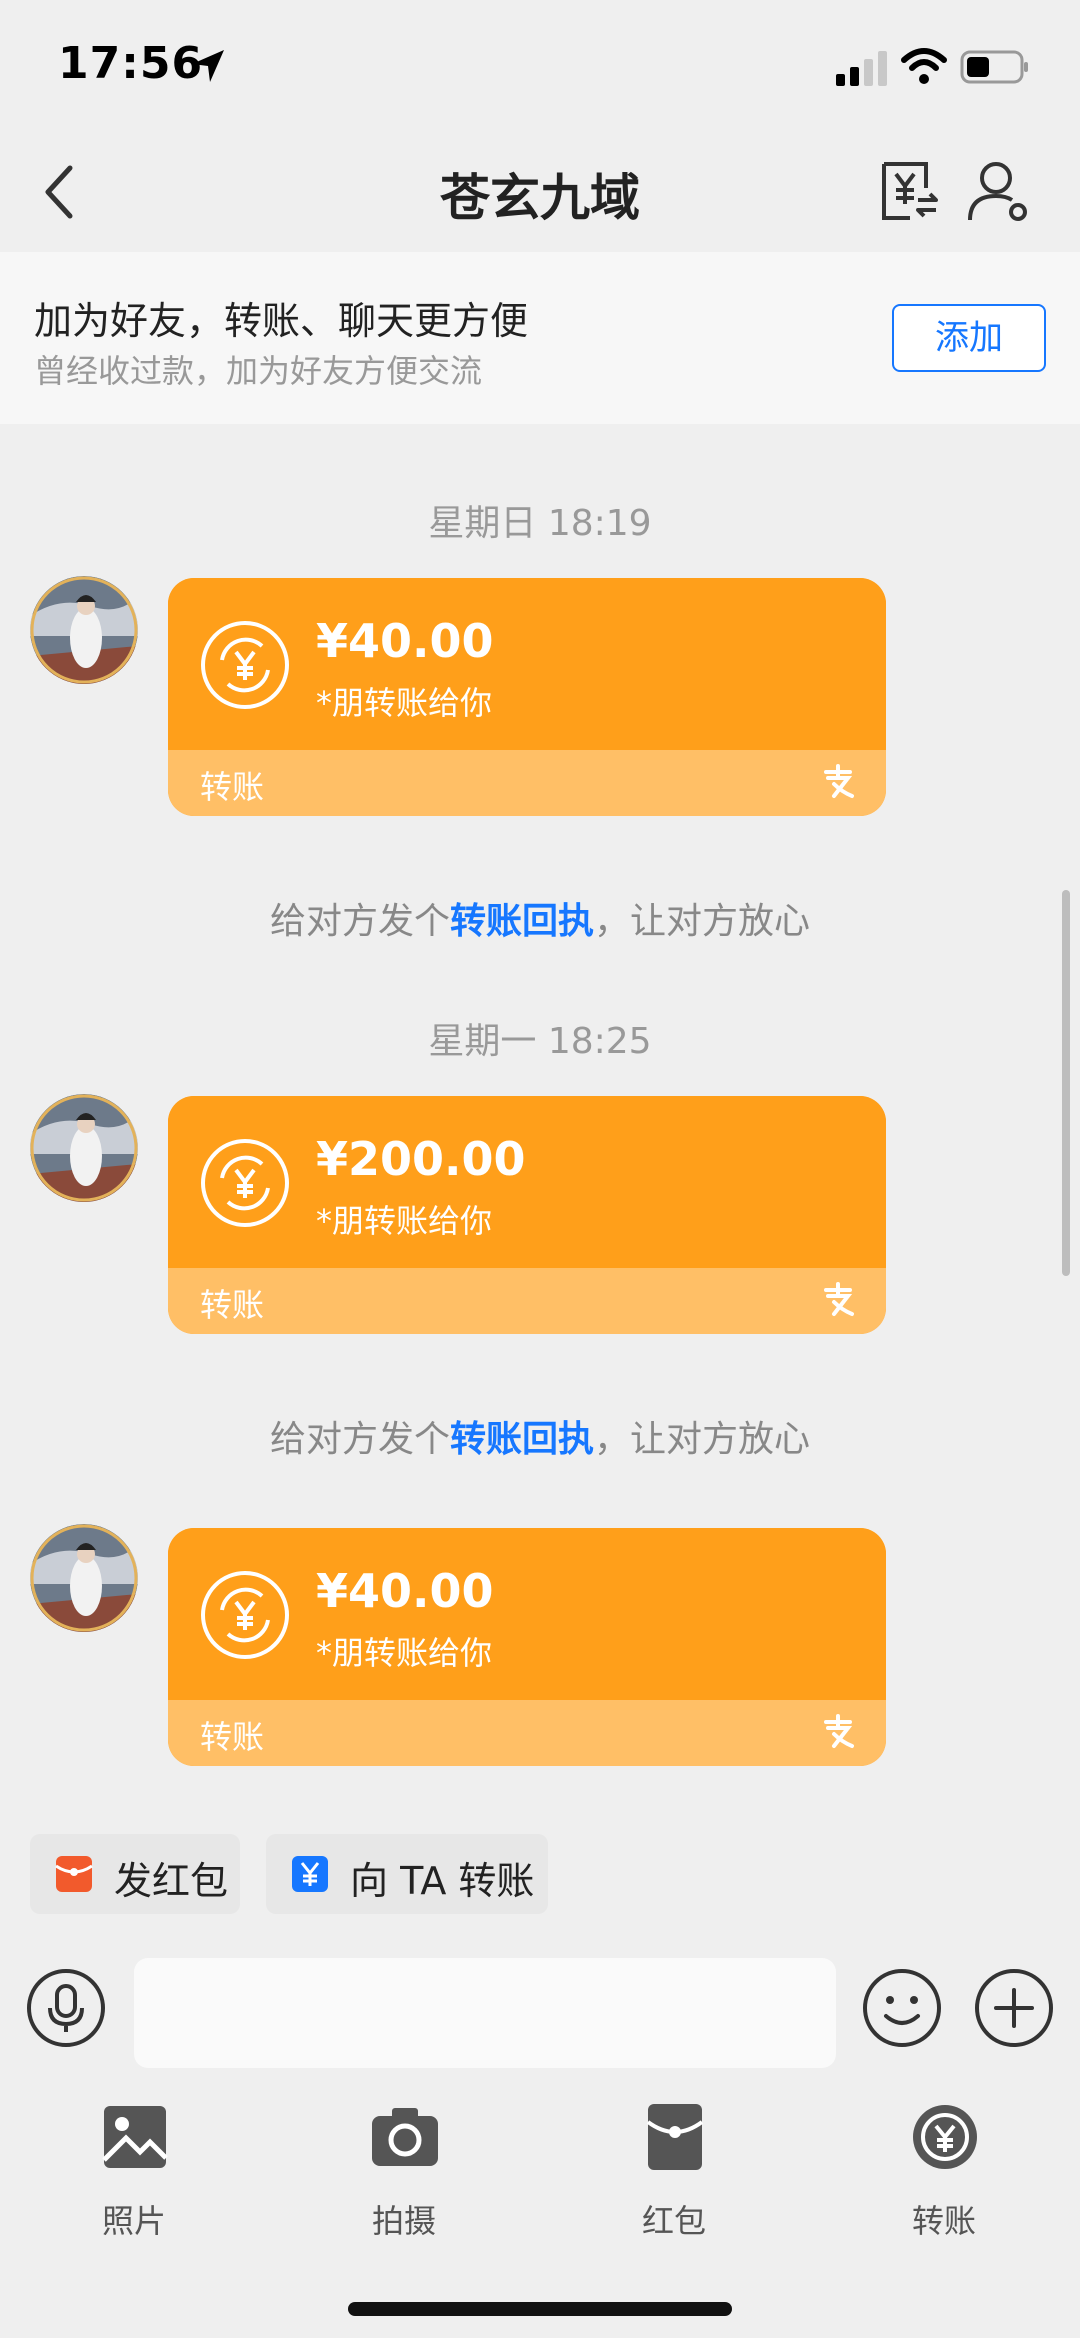 Image resolution: width=1080 pixels, height=2338 pixels. What do you see at coordinates (405, 2137) in the screenshot?
I see `camera-icon` at bounding box center [405, 2137].